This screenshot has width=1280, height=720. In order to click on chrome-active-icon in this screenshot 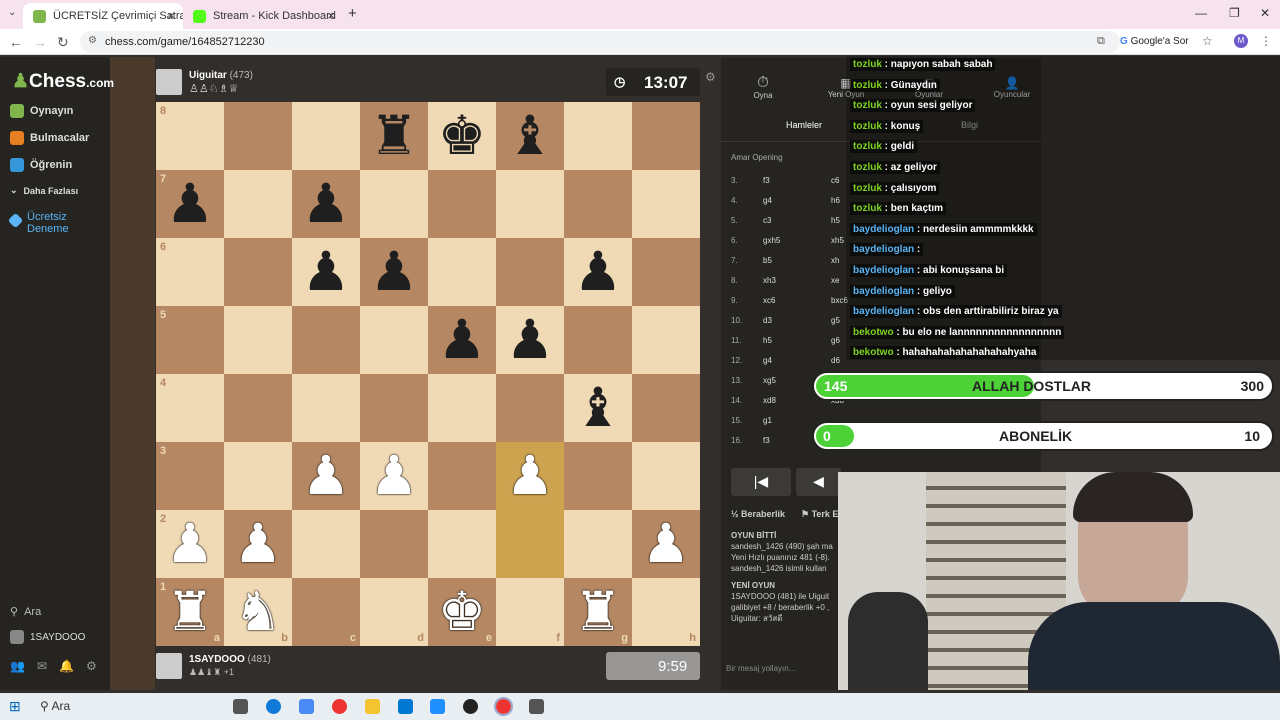, I will do `click(503, 706)`.